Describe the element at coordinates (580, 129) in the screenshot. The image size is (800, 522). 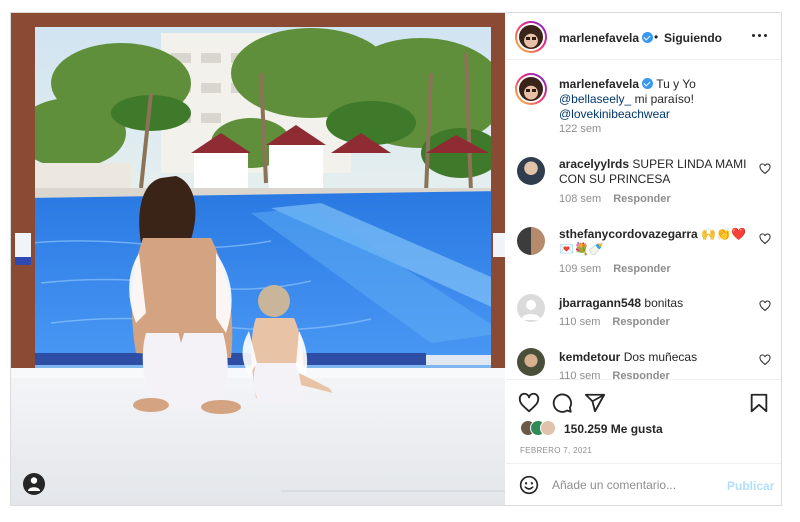
I see `caption-time: 122 sem` at that location.